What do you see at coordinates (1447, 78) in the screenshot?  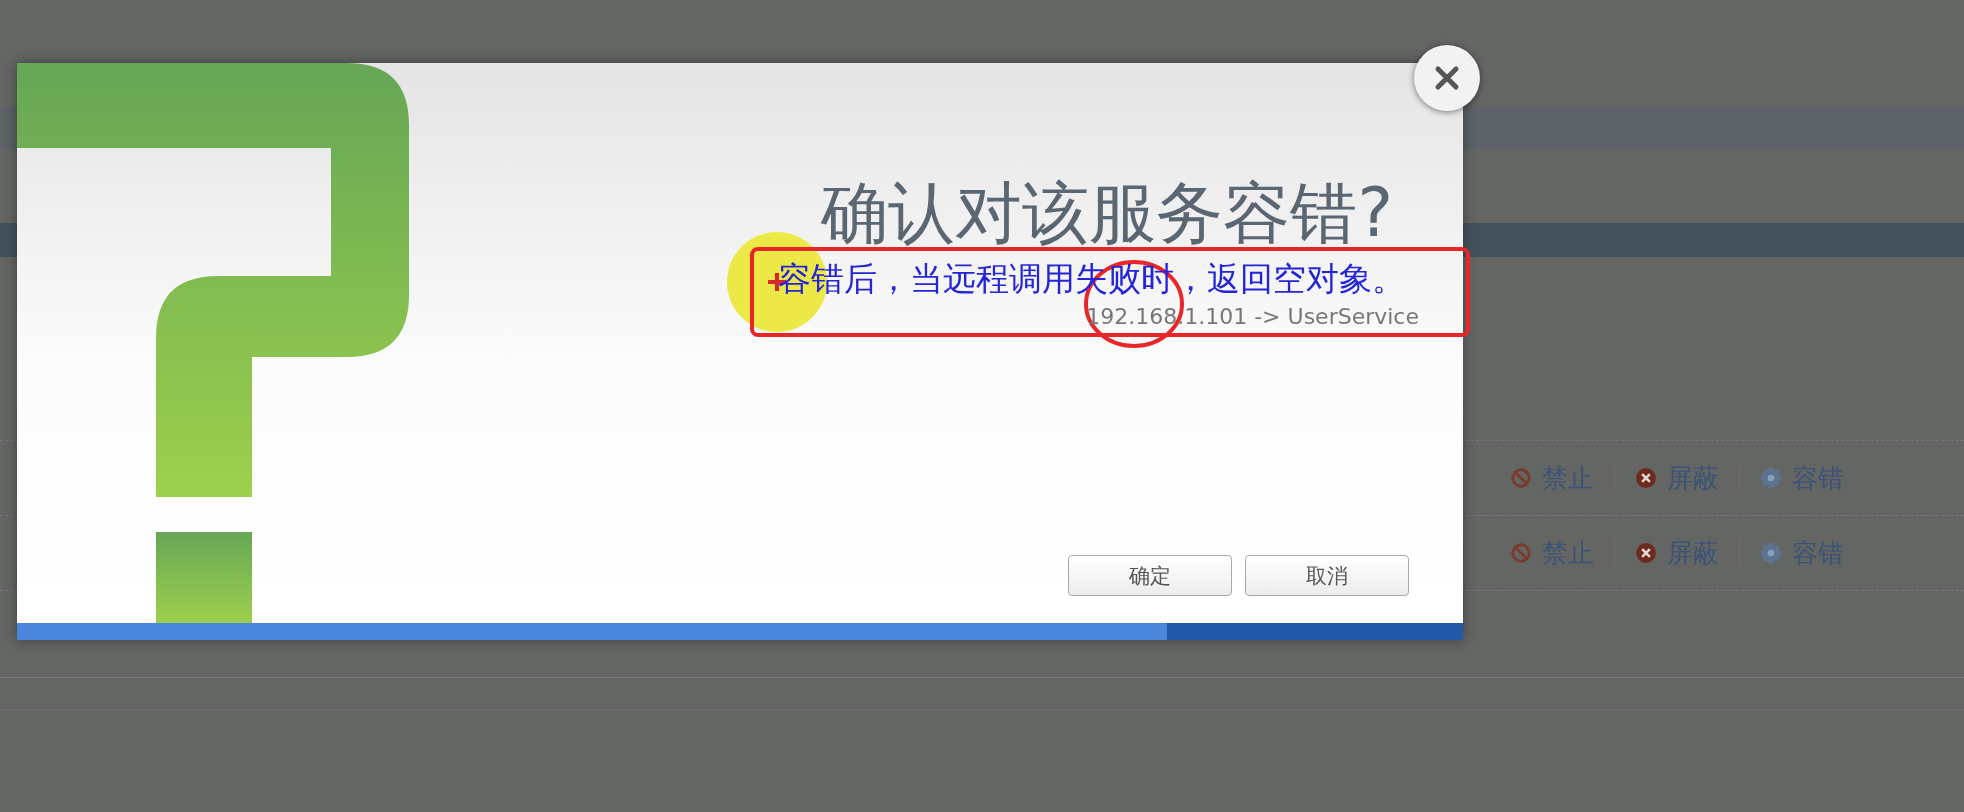 I see `close-button` at bounding box center [1447, 78].